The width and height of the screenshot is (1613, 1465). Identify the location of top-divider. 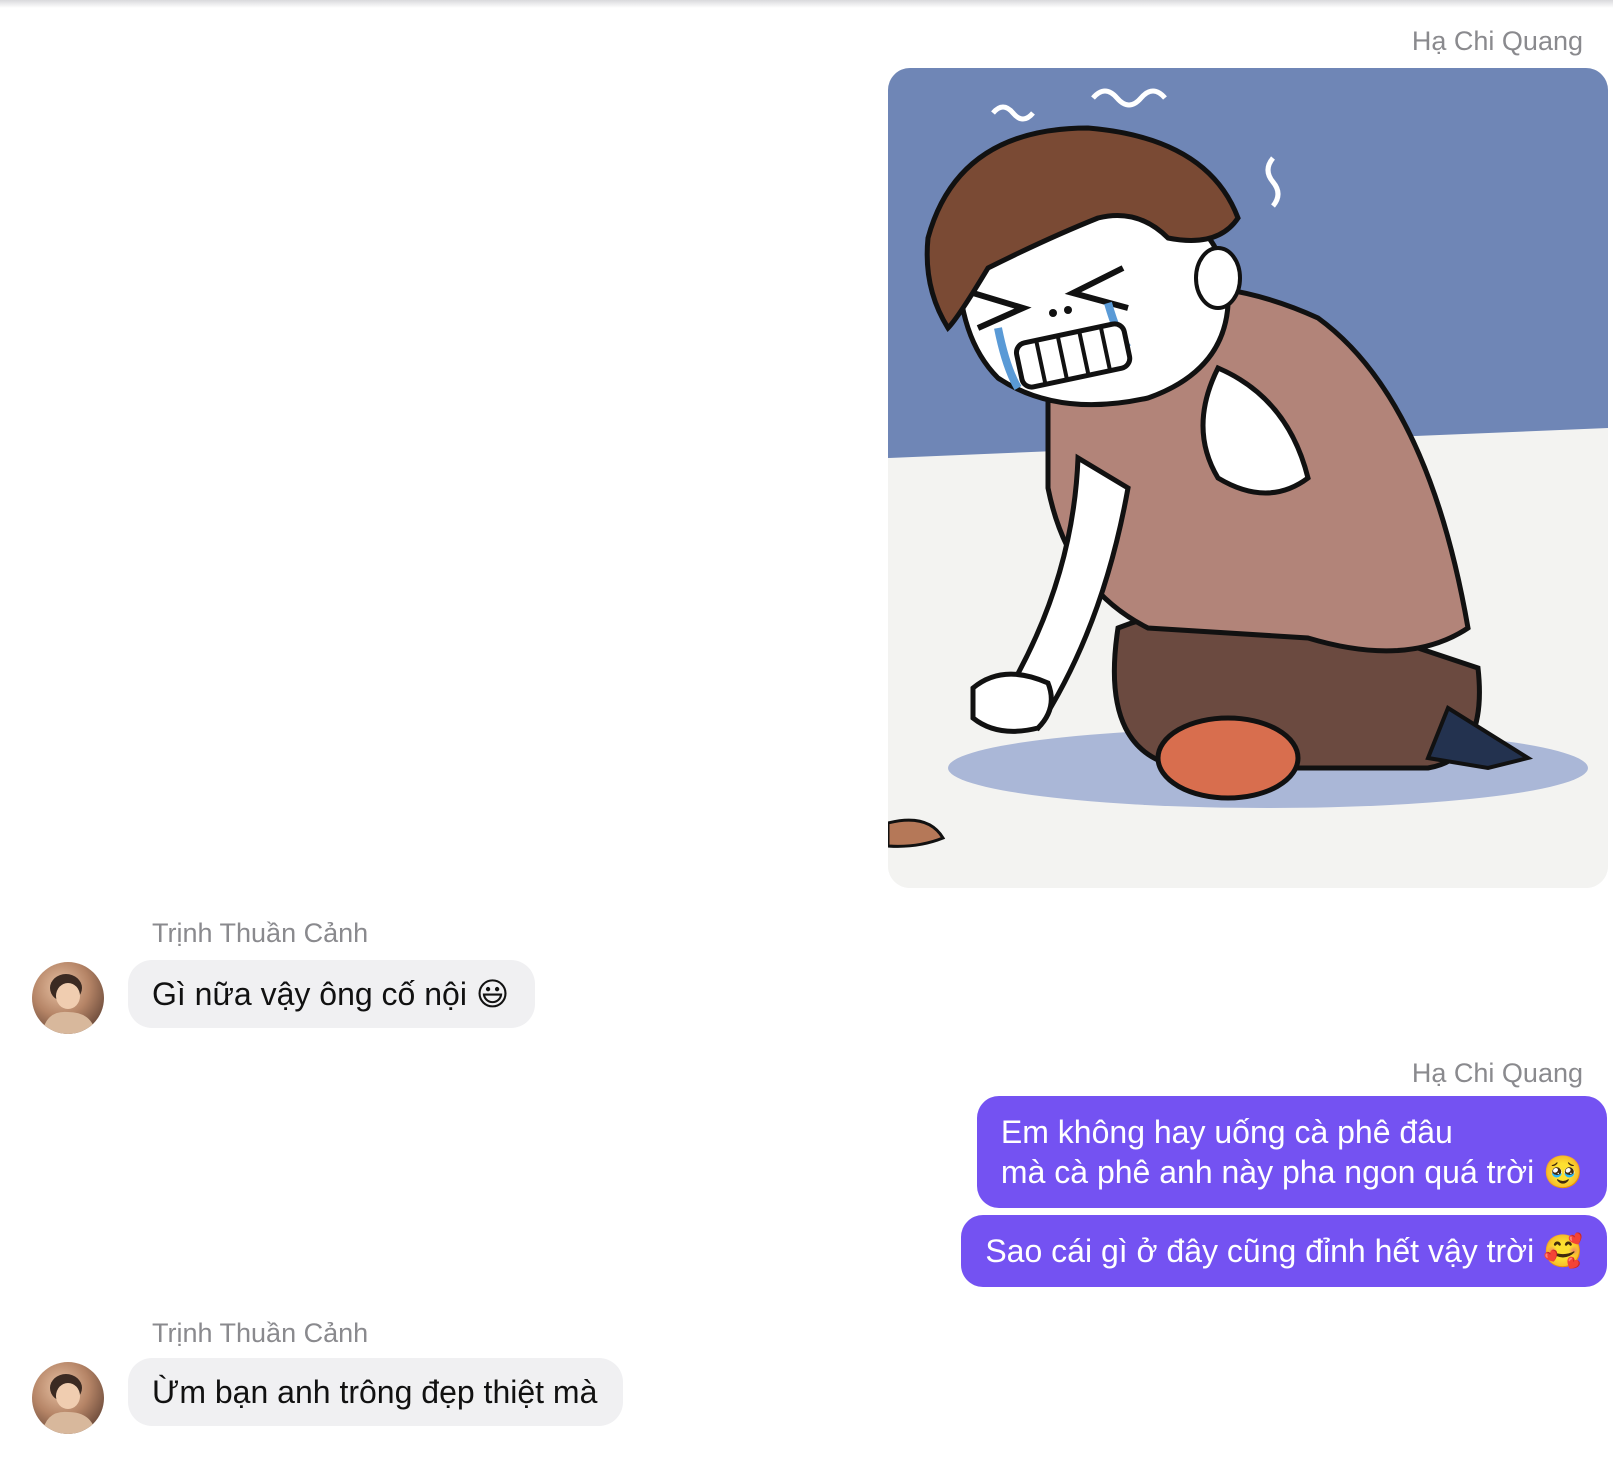
(806, 4).